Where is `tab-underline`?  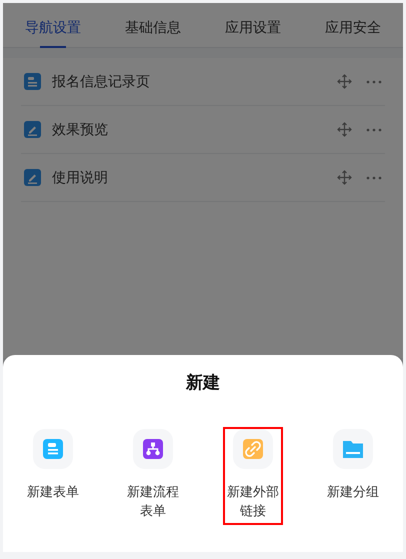
tab-underline is located at coordinates (53, 47).